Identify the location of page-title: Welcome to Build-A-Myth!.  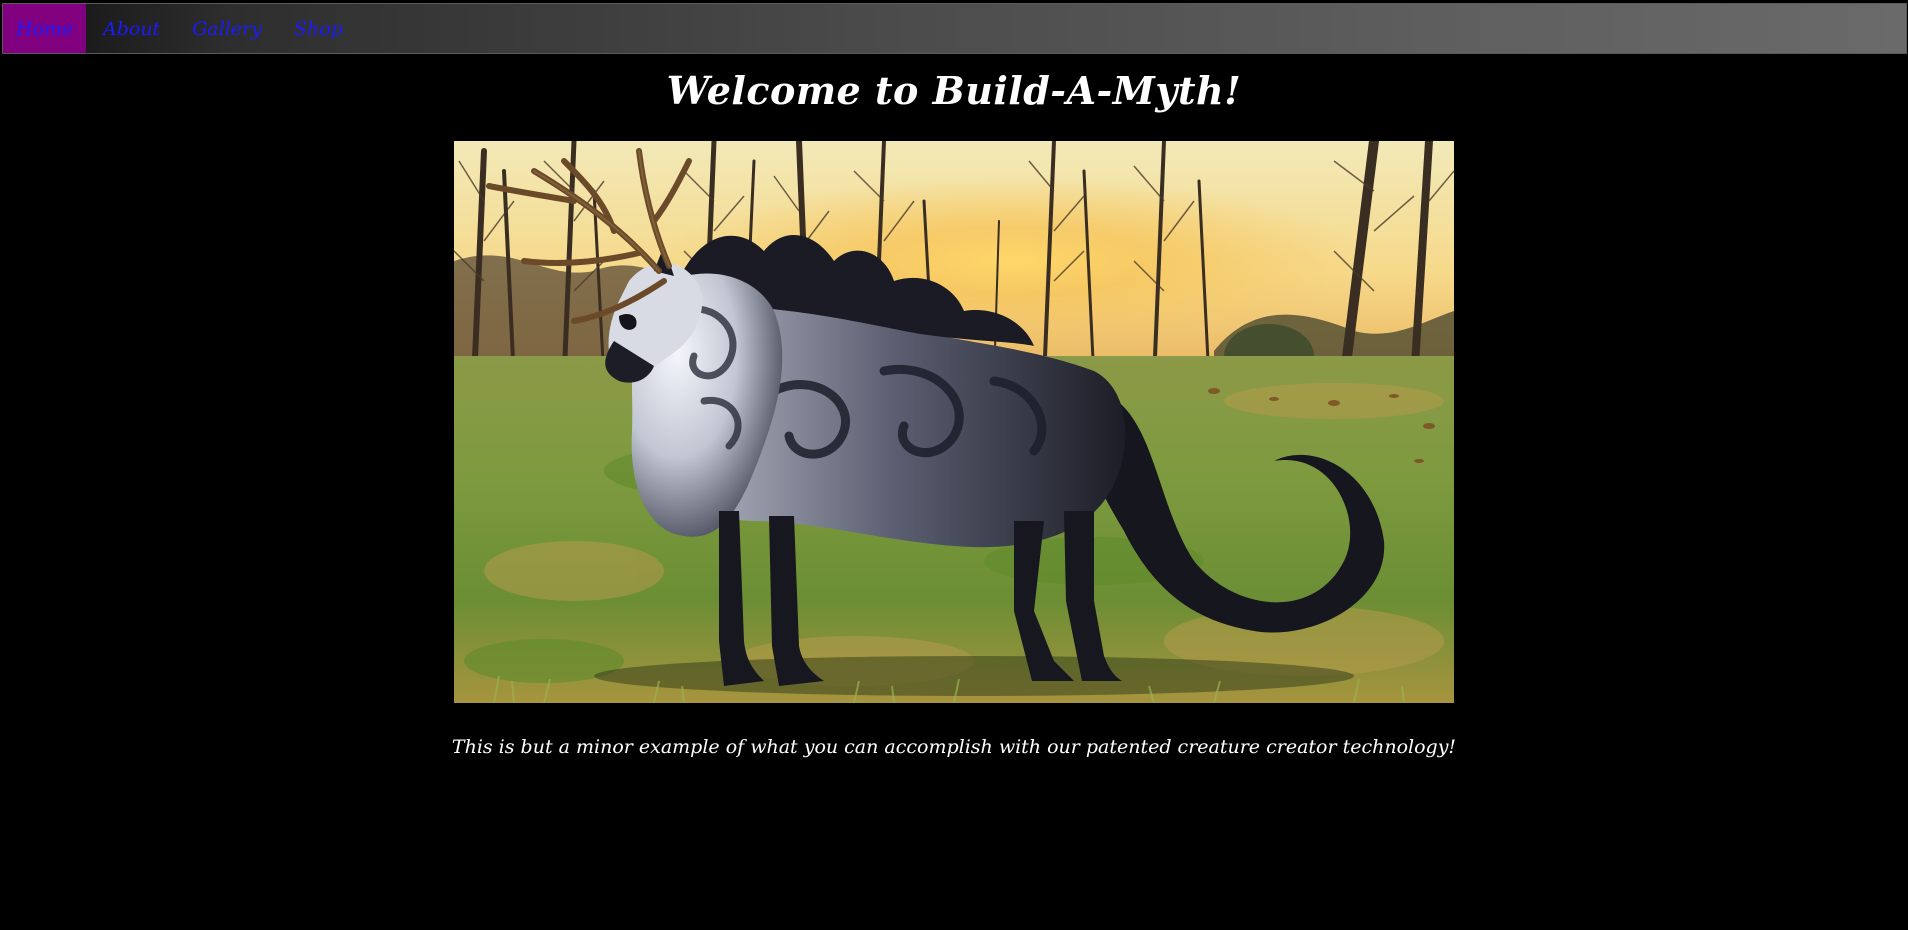
(954, 90).